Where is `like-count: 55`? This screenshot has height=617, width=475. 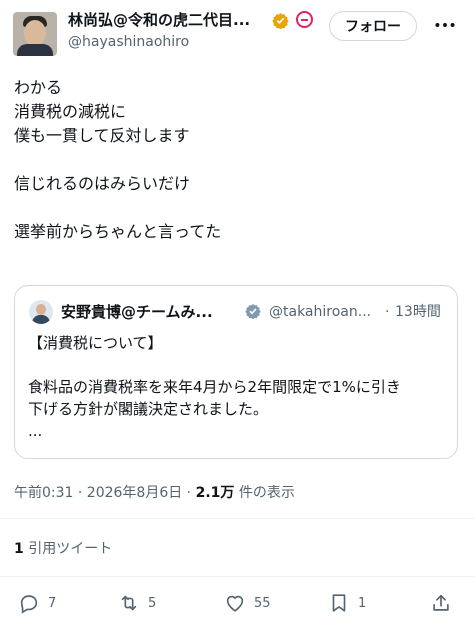 like-count: 55 is located at coordinates (262, 603).